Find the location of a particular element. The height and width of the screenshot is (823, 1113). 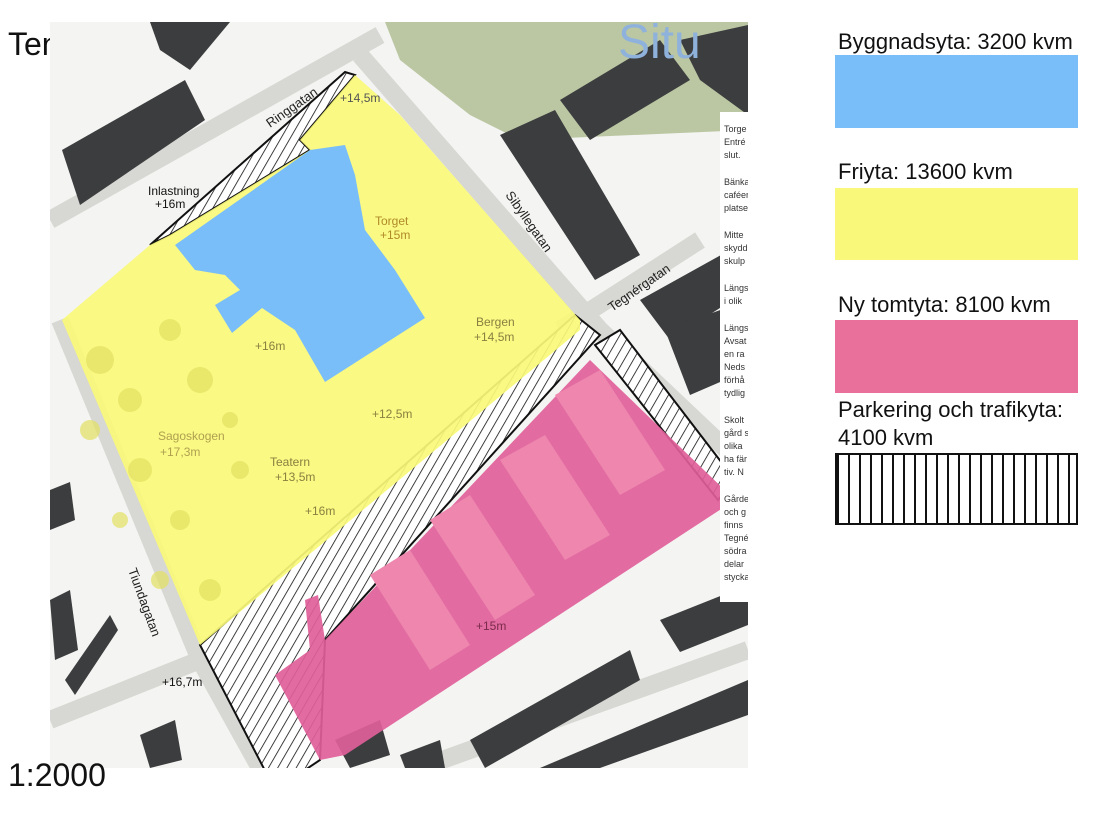

side-text-line: Gårde is located at coordinates (736, 499).